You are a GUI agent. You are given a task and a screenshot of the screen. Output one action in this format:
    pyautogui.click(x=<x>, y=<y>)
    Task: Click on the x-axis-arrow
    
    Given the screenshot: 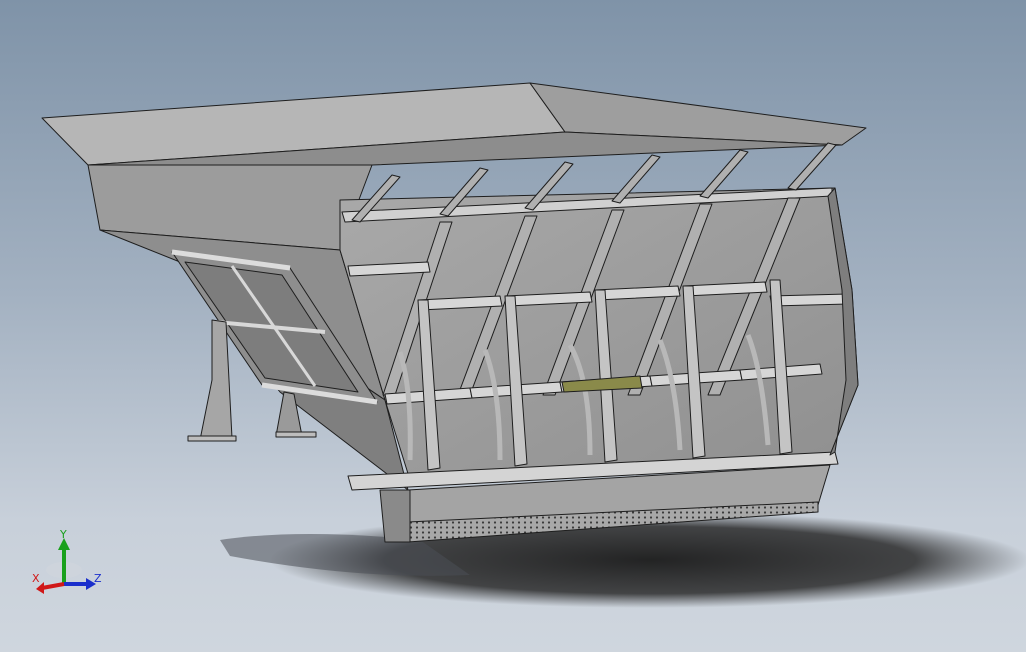 What is the action you would take?
    pyautogui.click(x=53, y=586)
    